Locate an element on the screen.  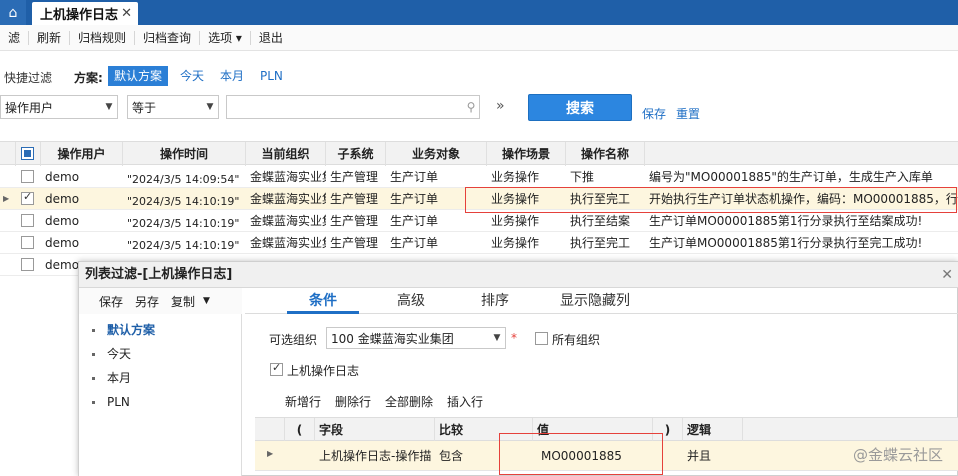
scheme-list: 默认方案 今天 本月 PLN is located at coordinates (160, 366).